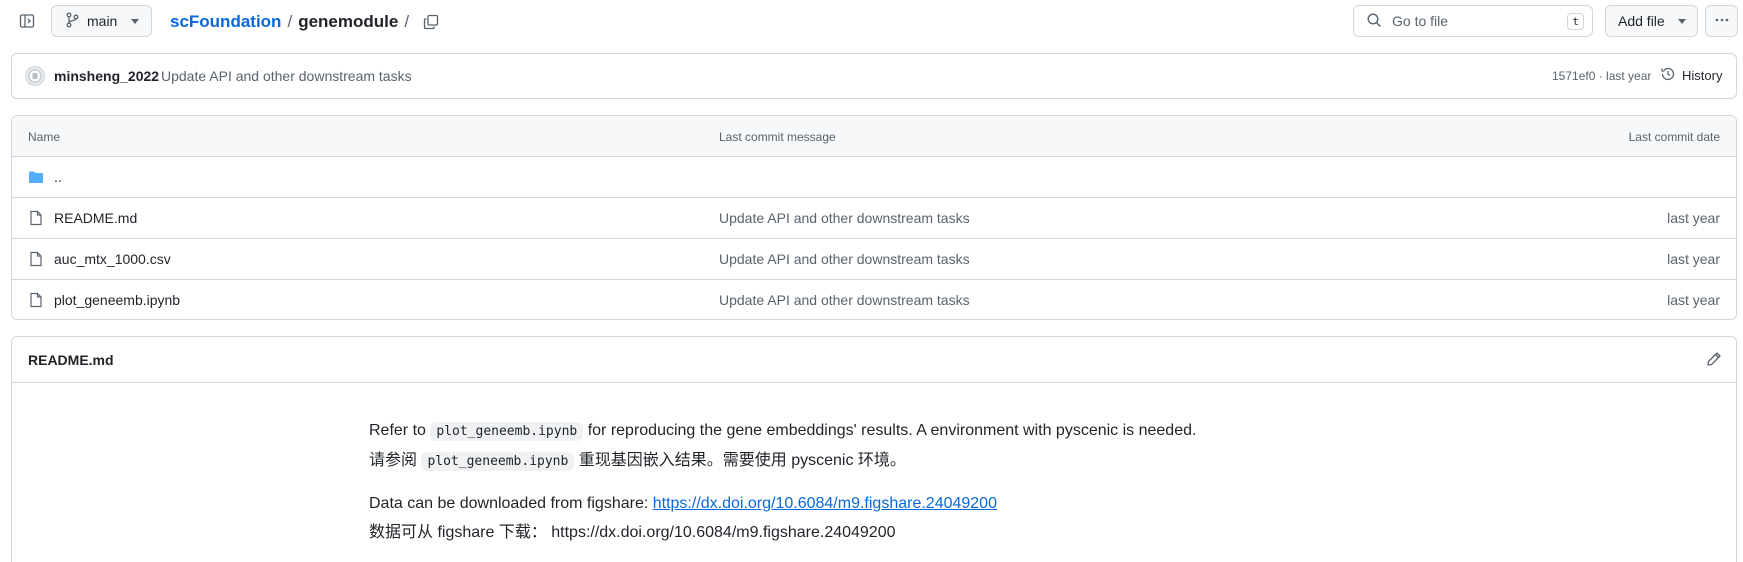 The image size is (1743, 562). What do you see at coordinates (35, 76) in the screenshot?
I see `avatar` at bounding box center [35, 76].